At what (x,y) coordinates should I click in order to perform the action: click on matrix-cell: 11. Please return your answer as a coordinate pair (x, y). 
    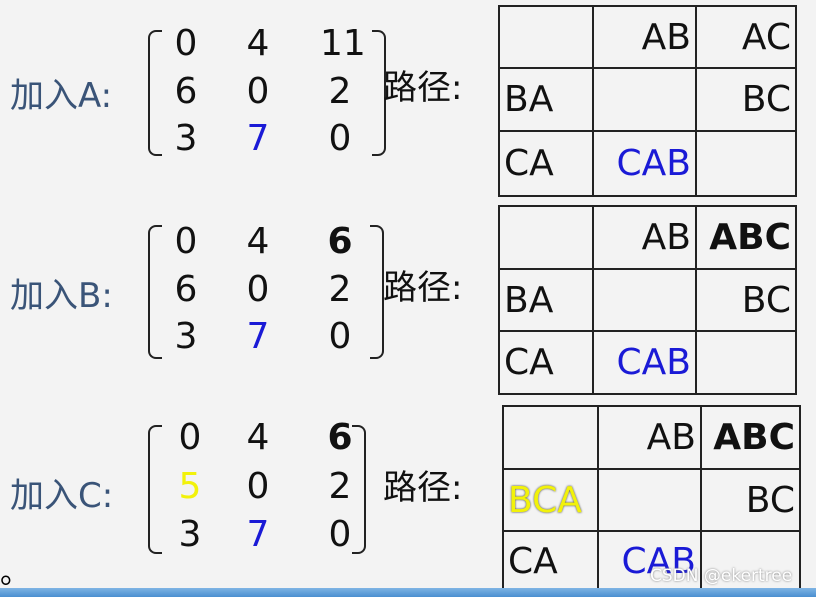
    Looking at the image, I should click on (343, 43).